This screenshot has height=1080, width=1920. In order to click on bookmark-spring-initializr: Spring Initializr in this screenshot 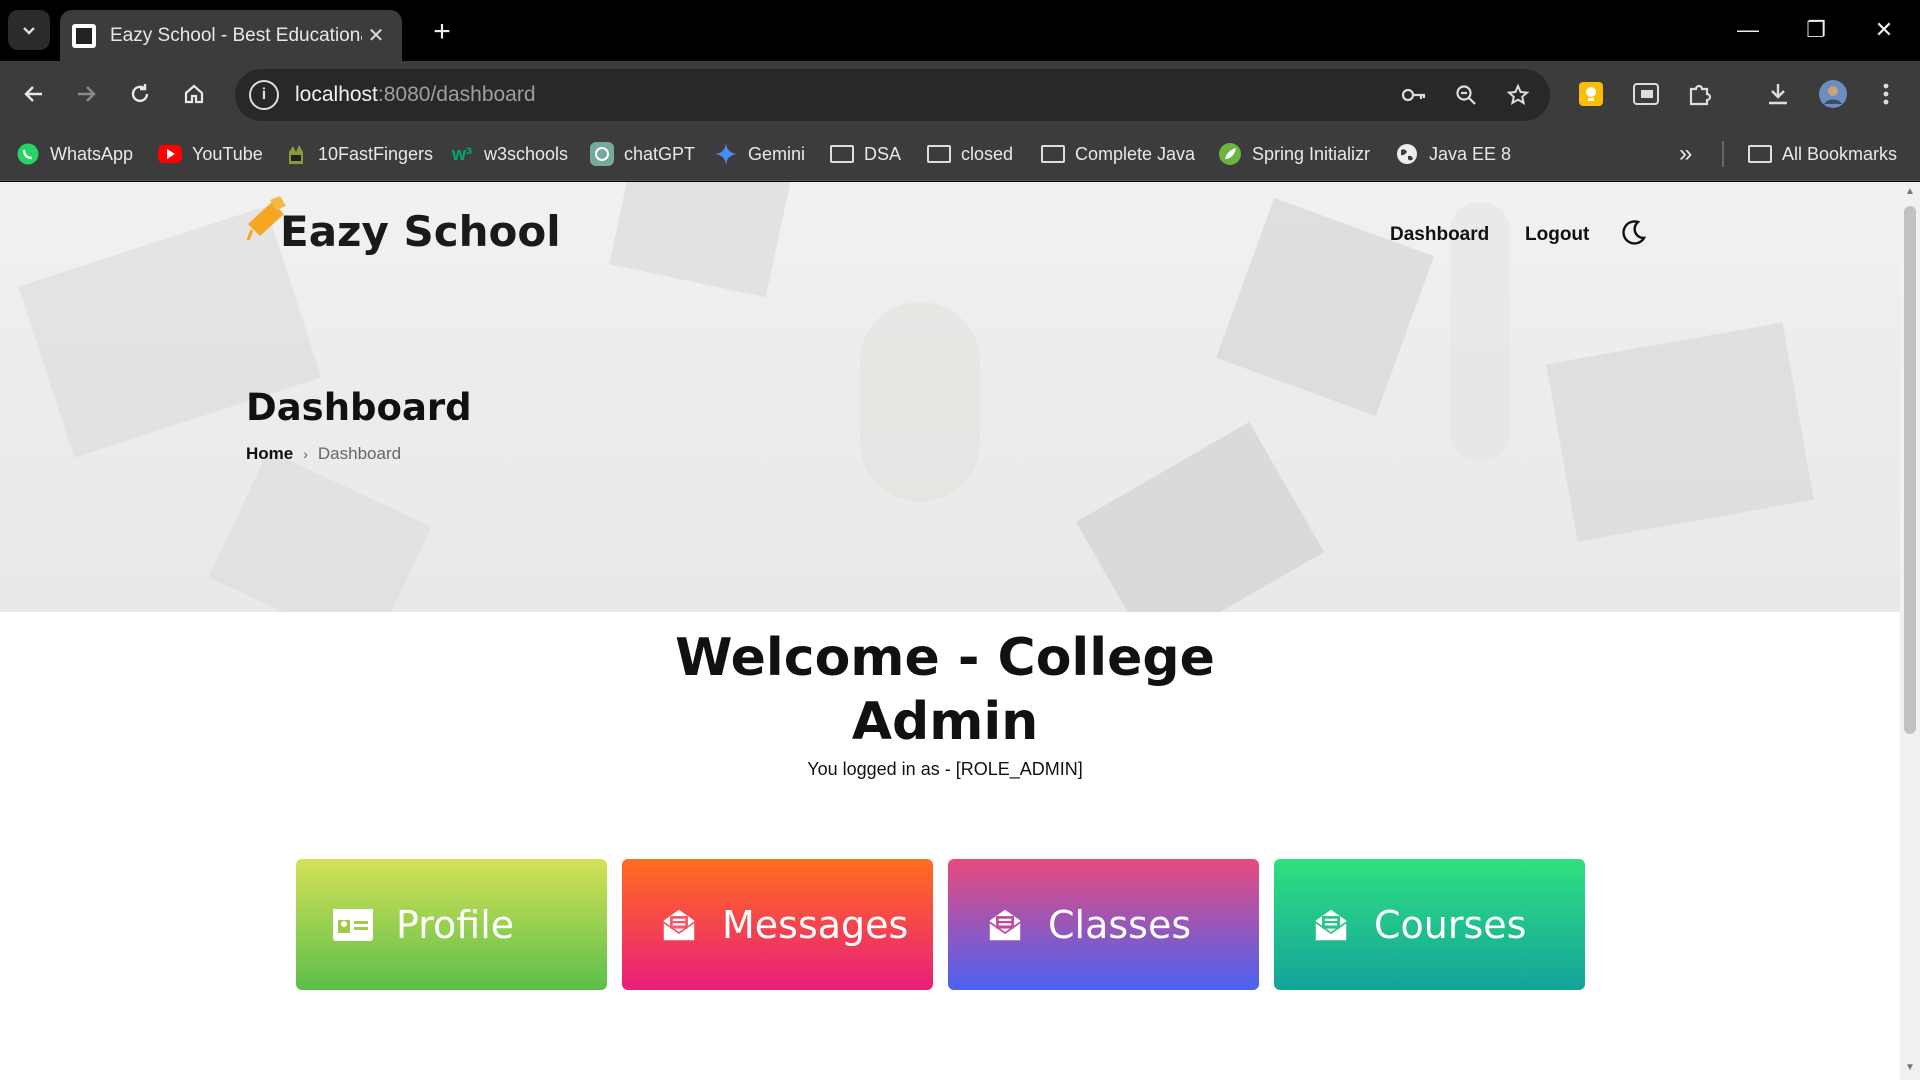, I will do `click(1294, 154)`.